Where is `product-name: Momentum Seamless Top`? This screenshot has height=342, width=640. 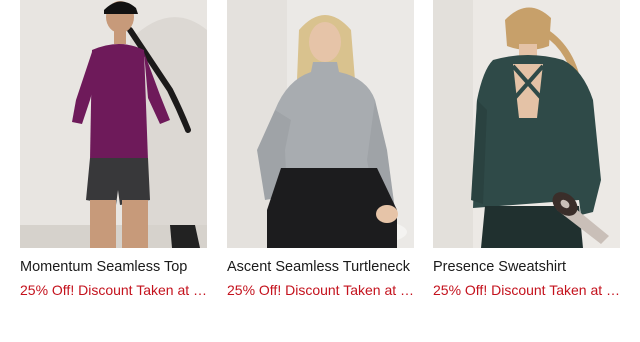
product-name: Momentum Seamless Top is located at coordinates (113, 267).